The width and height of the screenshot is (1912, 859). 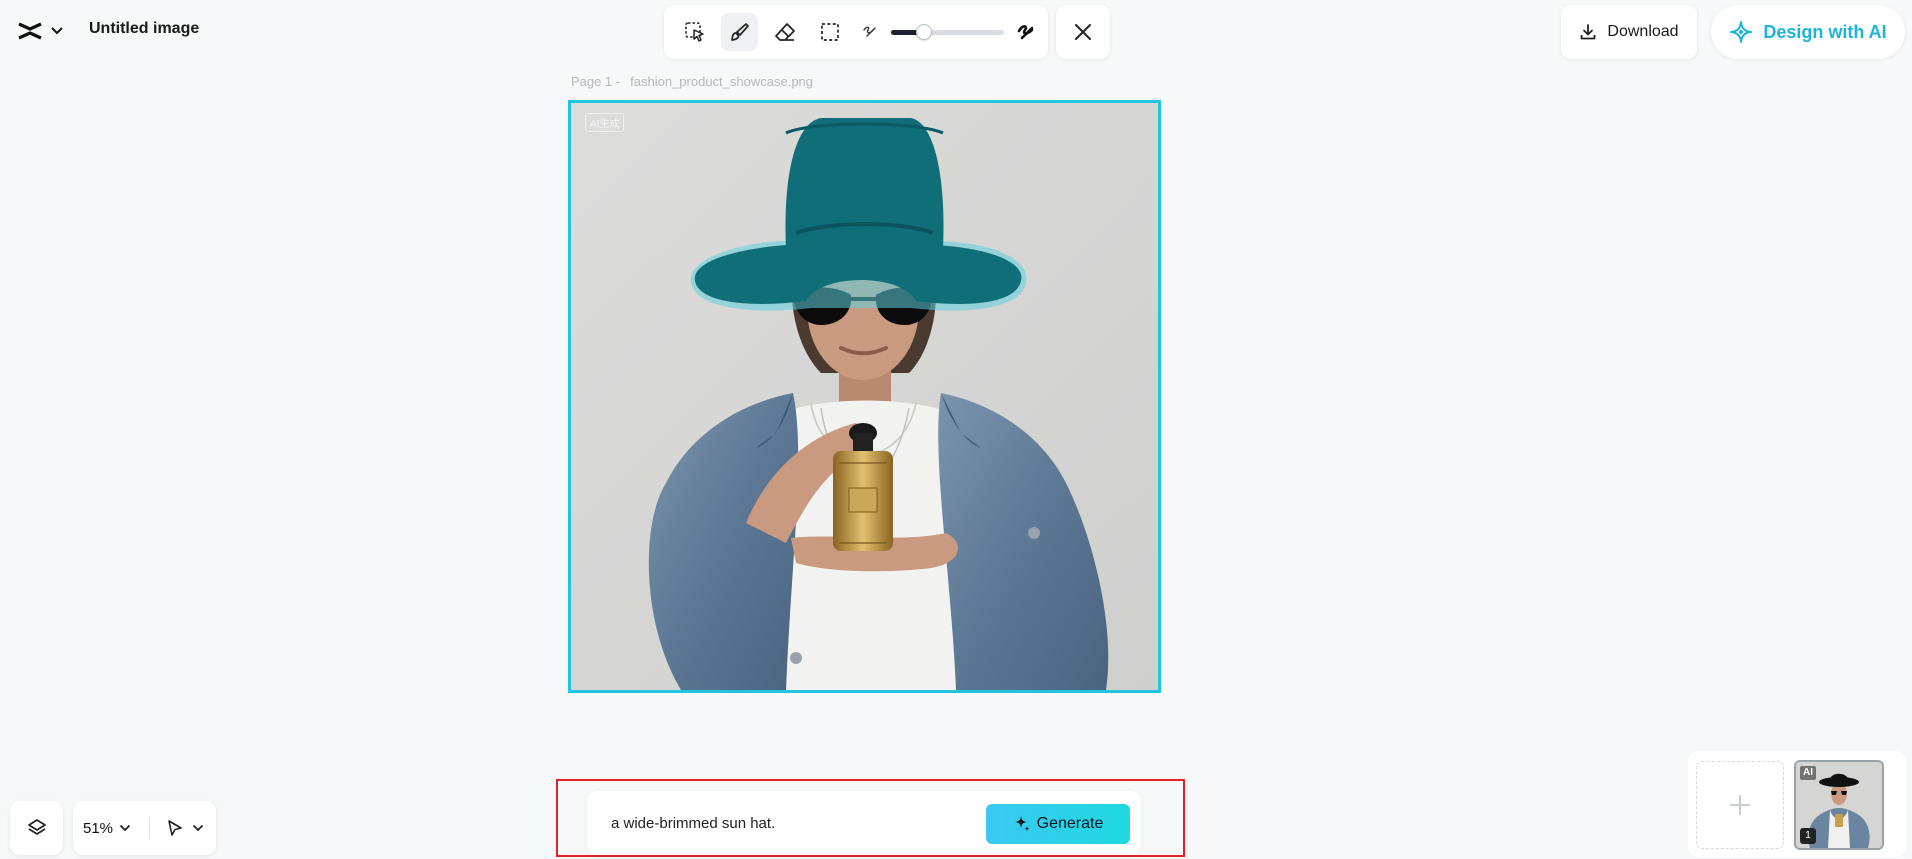 What do you see at coordinates (923, 32) in the screenshot?
I see `slider-thumb` at bounding box center [923, 32].